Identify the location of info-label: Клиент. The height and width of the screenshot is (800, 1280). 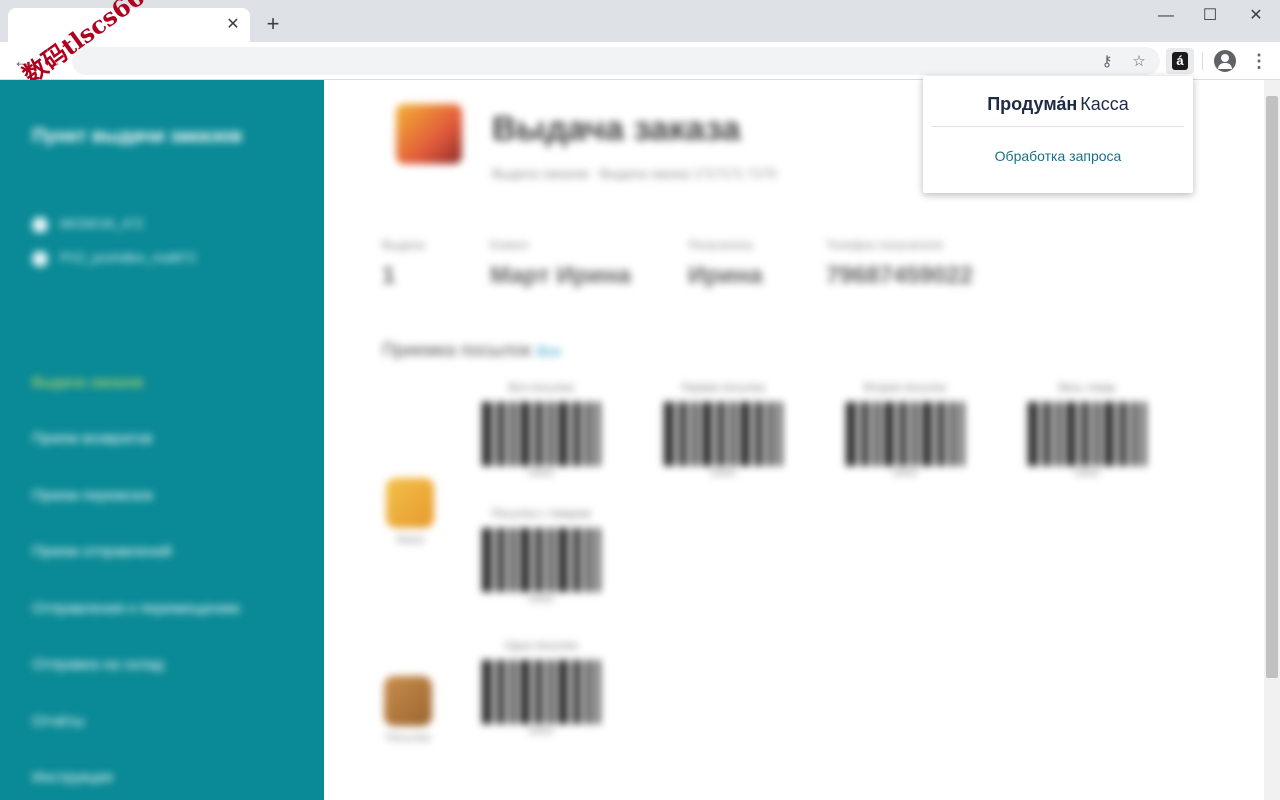
(510, 245).